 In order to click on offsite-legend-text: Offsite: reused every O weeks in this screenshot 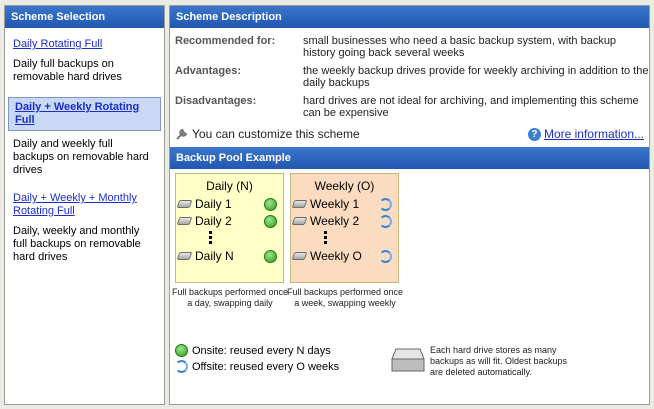, I will do `click(266, 366)`.